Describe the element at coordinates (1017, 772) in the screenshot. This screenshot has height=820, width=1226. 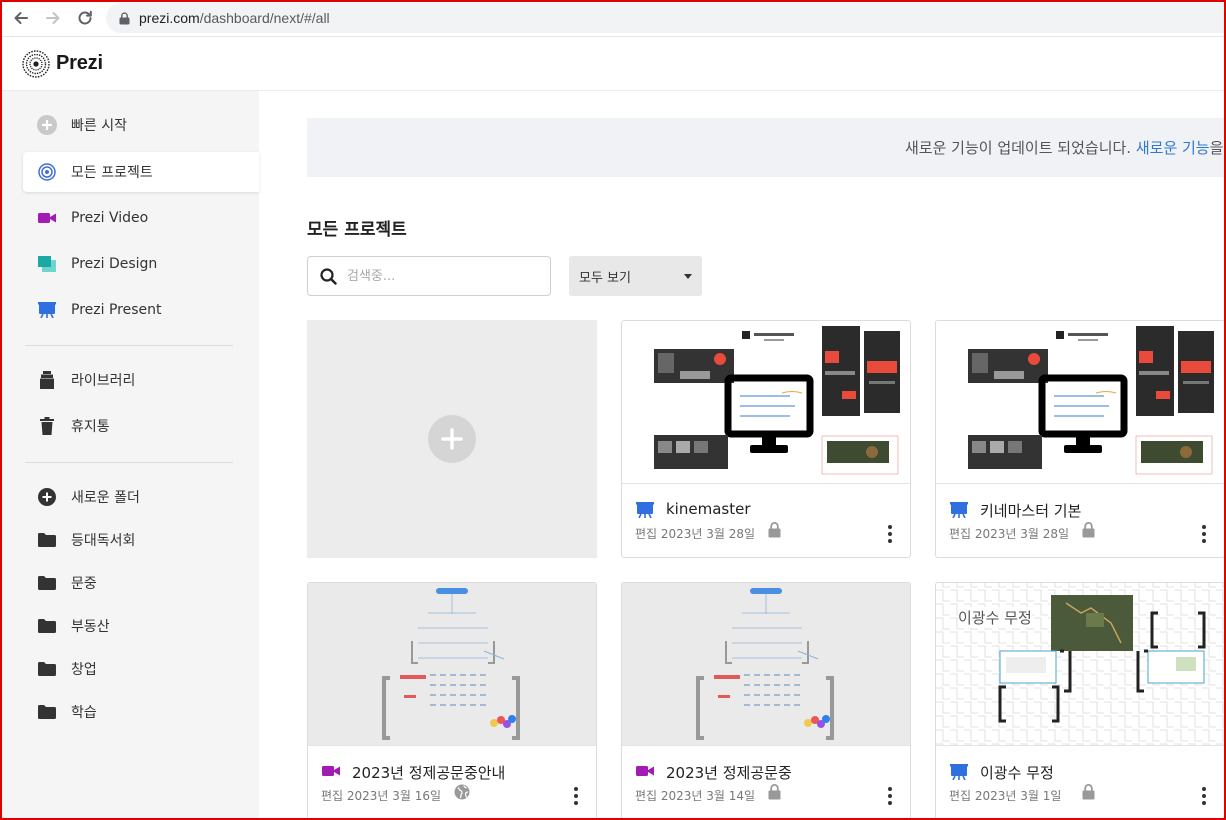
I see `project-title: 이광수 무정` at that location.